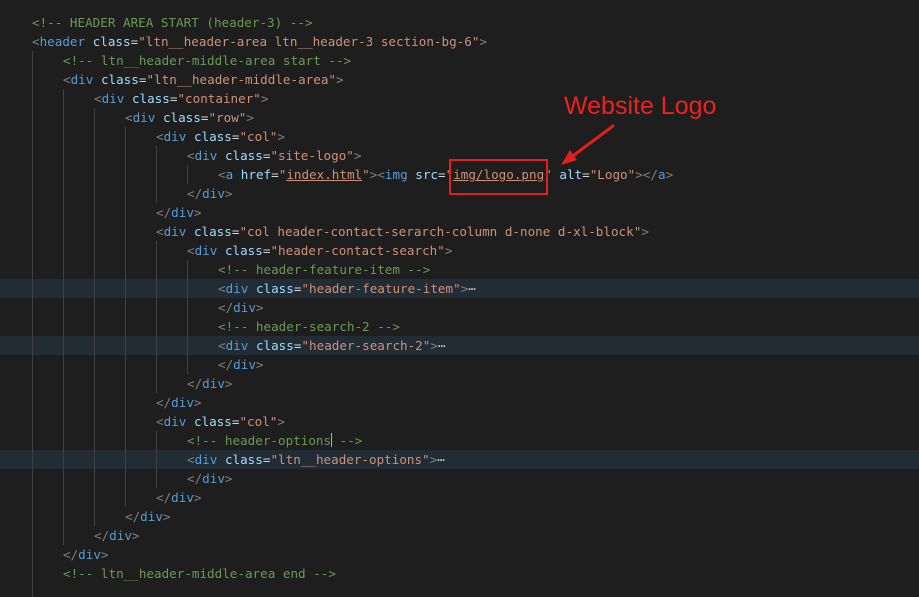  What do you see at coordinates (347, 440) in the screenshot?
I see `code-token: -->` at bounding box center [347, 440].